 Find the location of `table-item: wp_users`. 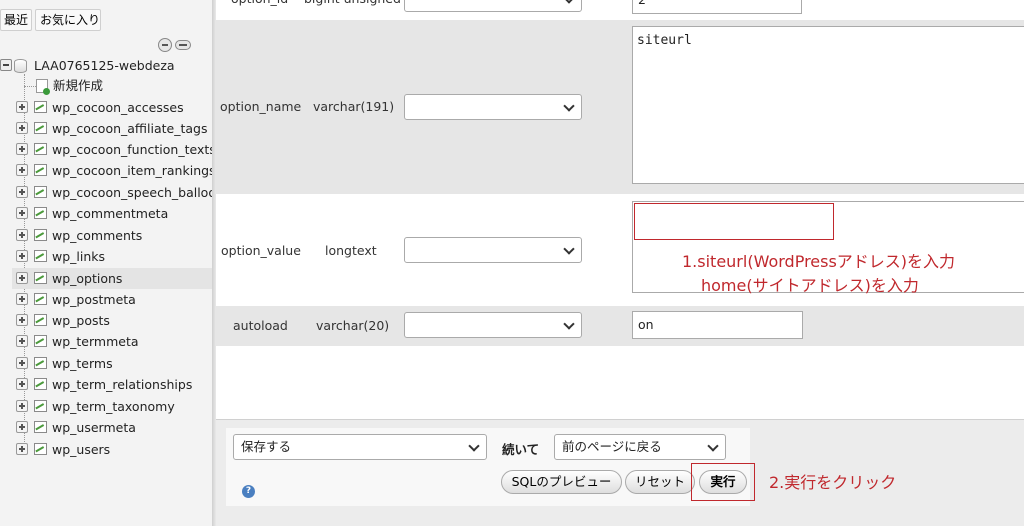

table-item: wp_users is located at coordinates (106, 449).